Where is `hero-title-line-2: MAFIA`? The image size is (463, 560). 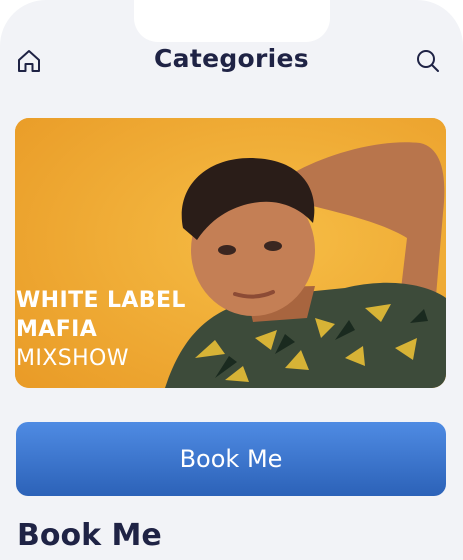 hero-title-line-2: MAFIA is located at coordinates (57, 329).